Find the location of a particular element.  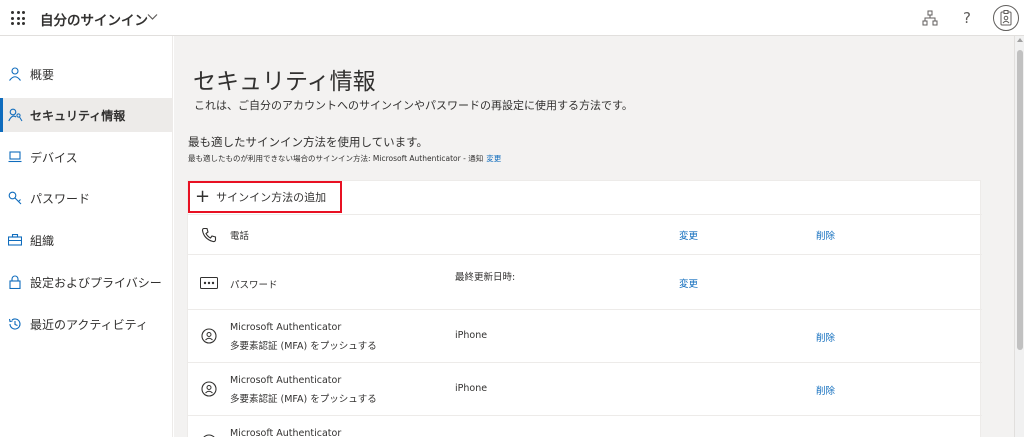

sidebar-item-label: 最近のアクティビティ is located at coordinates (89, 324).